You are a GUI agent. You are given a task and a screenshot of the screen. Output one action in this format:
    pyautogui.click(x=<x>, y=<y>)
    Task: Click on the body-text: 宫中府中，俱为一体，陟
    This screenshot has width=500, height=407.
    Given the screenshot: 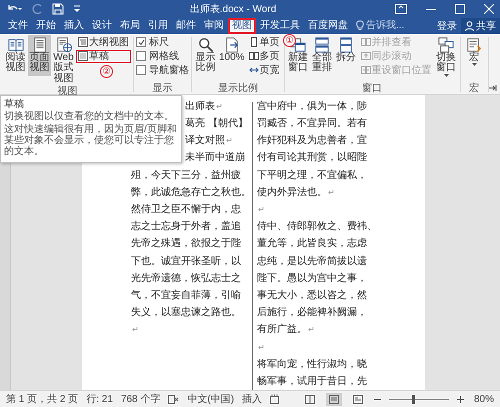 What is the action you would take?
    pyautogui.click(x=312, y=106)
    